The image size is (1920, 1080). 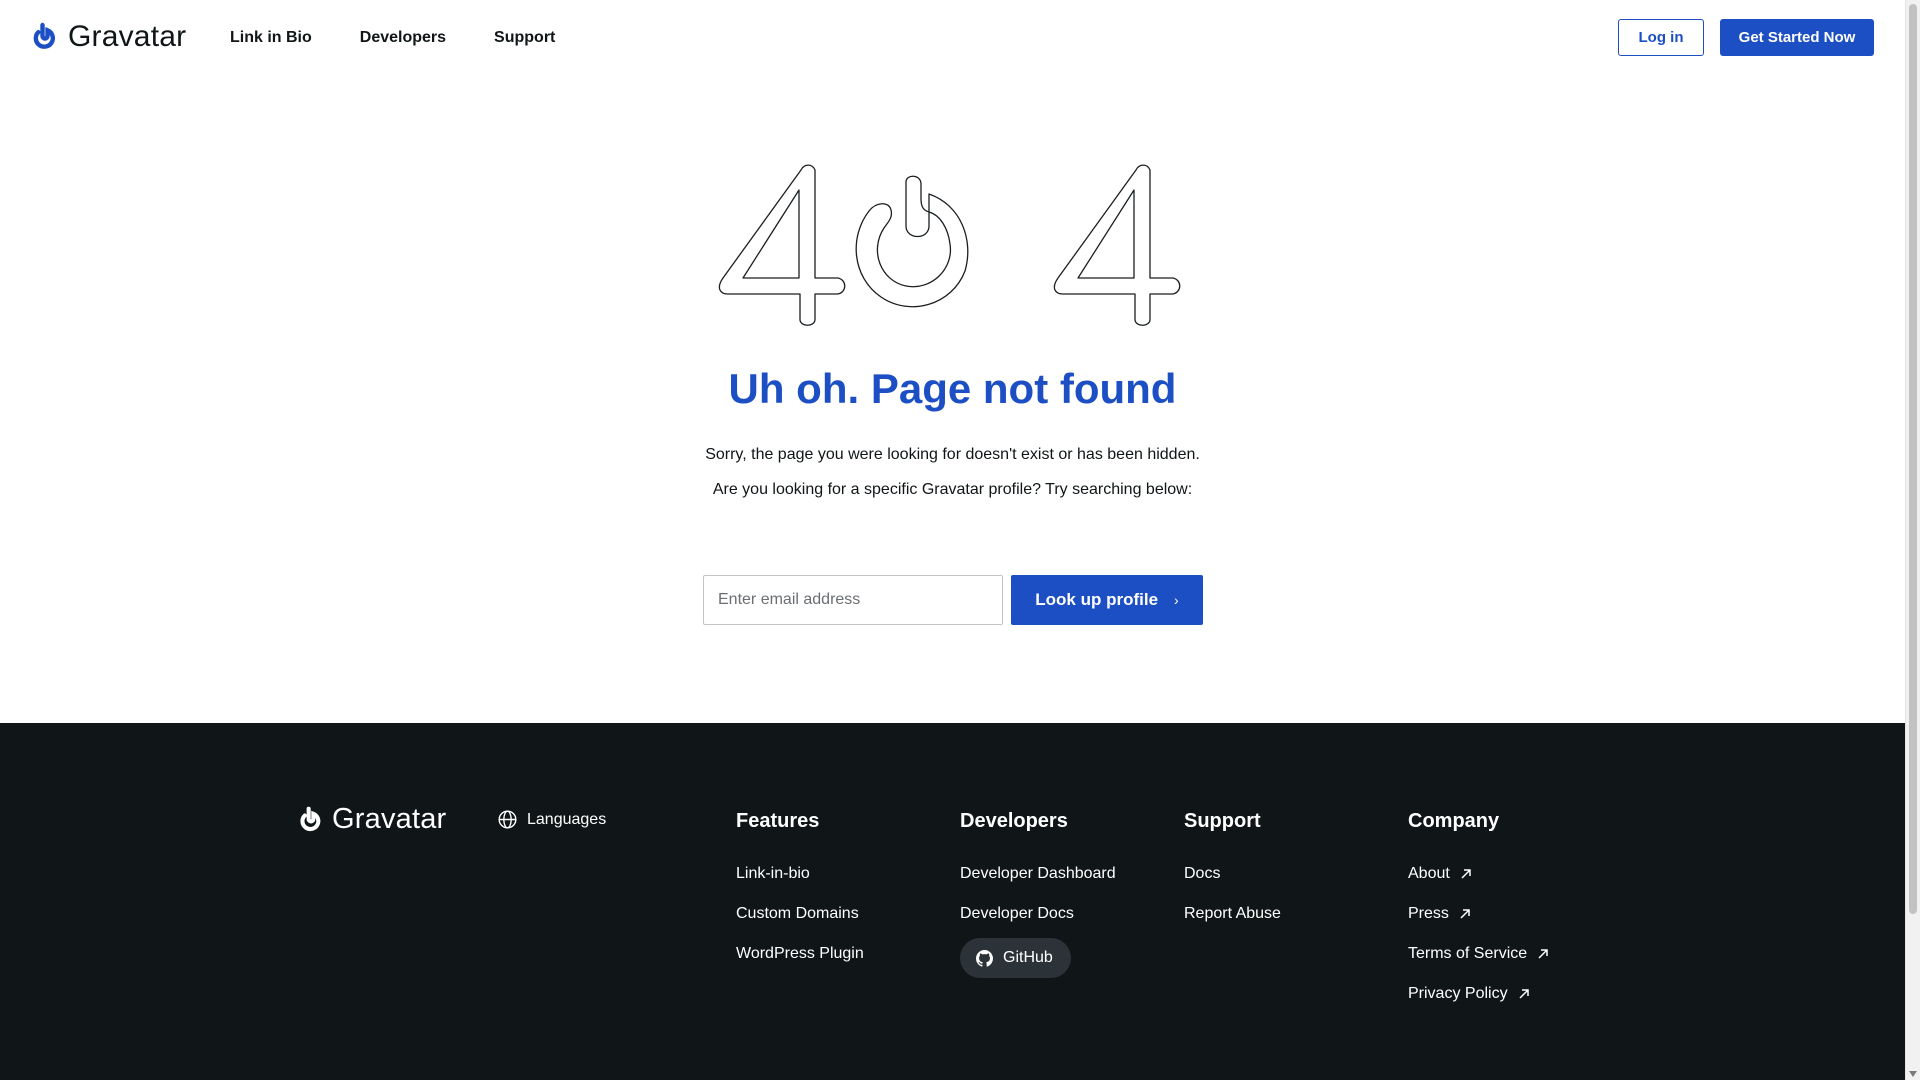 What do you see at coordinates (403, 38) in the screenshot?
I see `nav-developers: Developers` at bounding box center [403, 38].